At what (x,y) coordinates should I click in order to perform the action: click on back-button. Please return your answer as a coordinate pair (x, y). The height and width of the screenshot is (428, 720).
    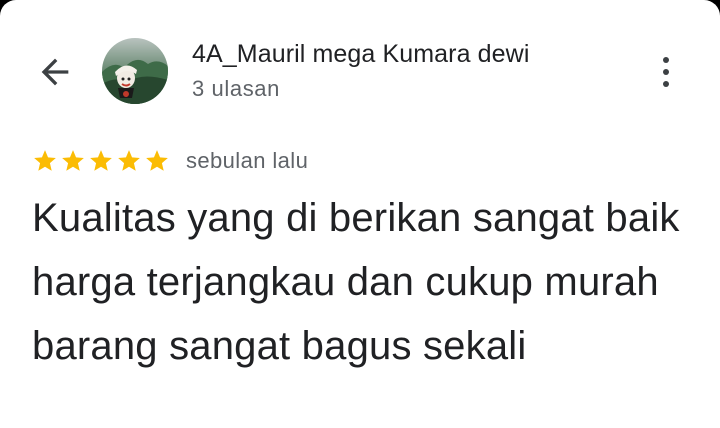
    Looking at the image, I should click on (55, 72).